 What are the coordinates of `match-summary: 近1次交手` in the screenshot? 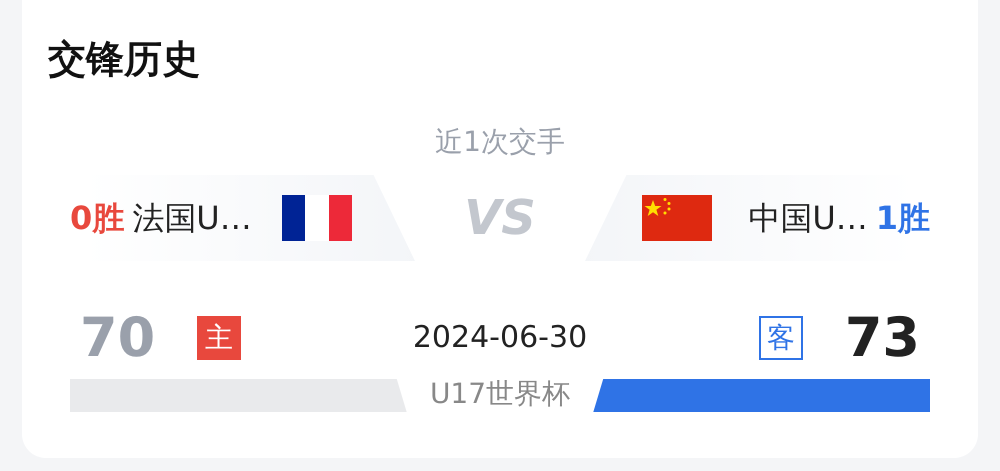 It's located at (500, 142).